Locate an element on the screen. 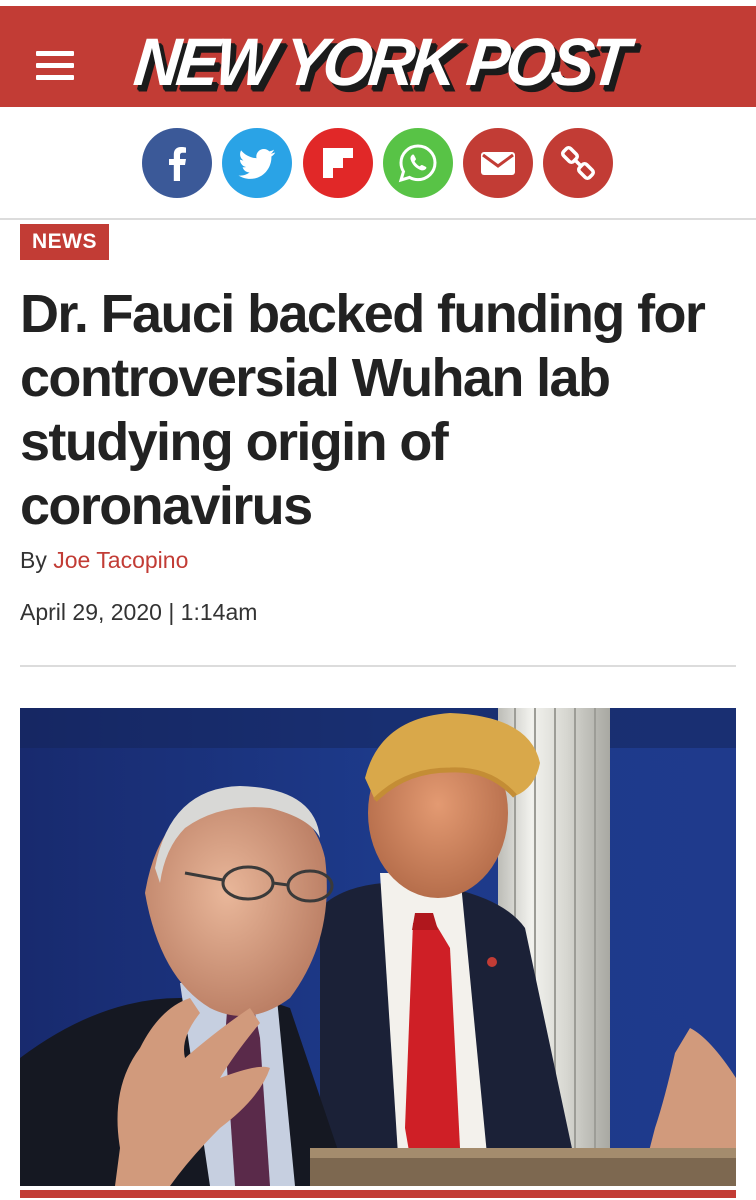 Image resolution: width=756 pixels, height=1200 pixels. whatsapp-icon is located at coordinates (417, 163).